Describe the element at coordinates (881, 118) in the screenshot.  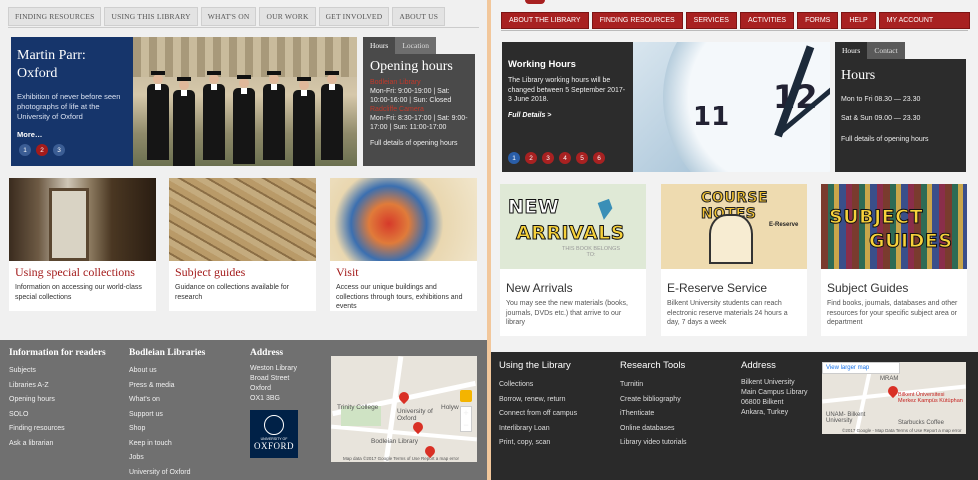
I see `hours-weekend: Sat & Sun 09.00 — 23.30` at that location.